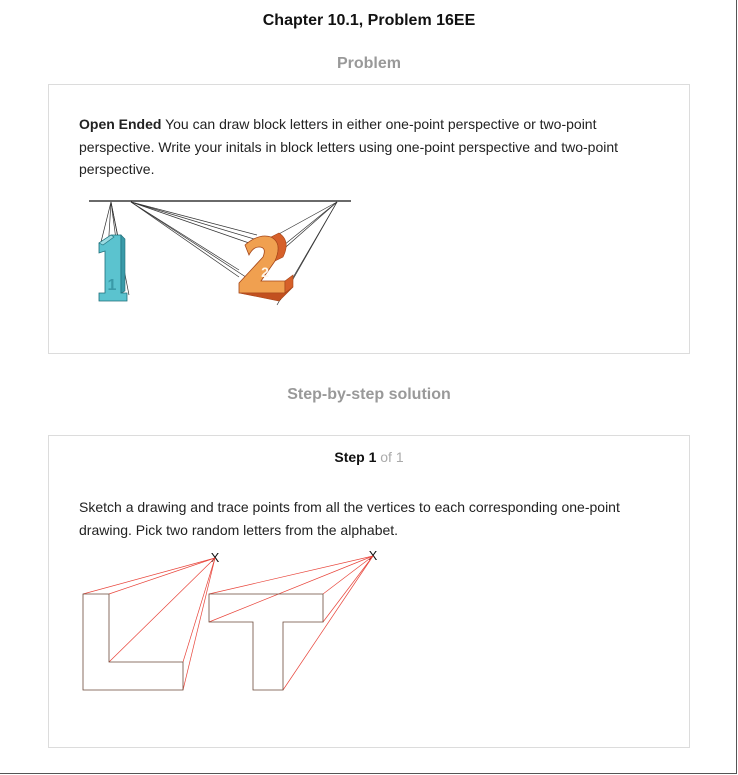 The width and height of the screenshot is (738, 775). Describe the element at coordinates (133, 642) in the screenshot. I see `letter-L-outline` at that location.